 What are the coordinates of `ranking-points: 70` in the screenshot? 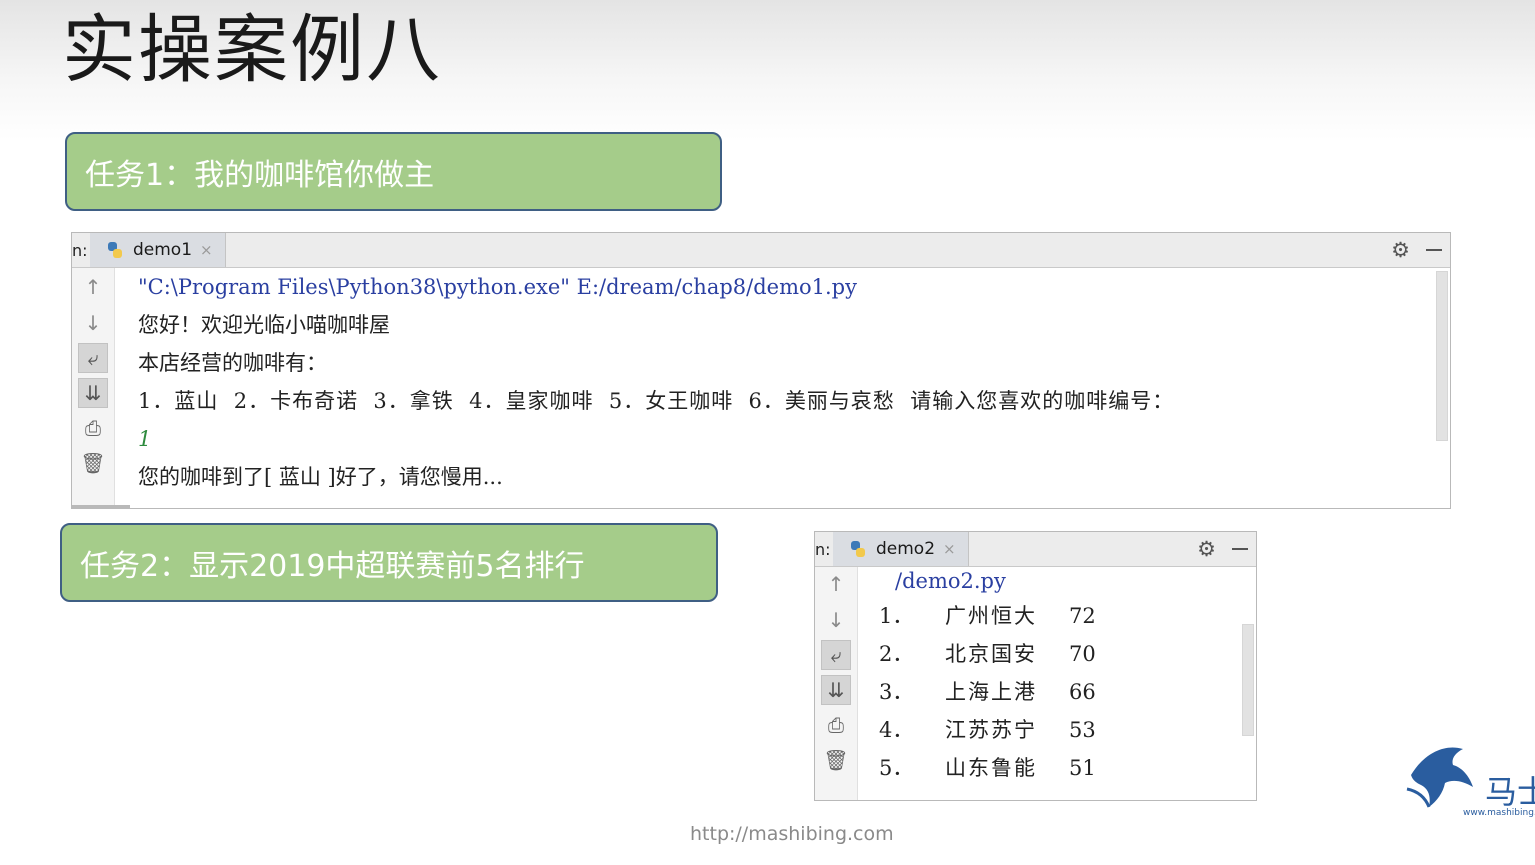 It's located at (1082, 654).